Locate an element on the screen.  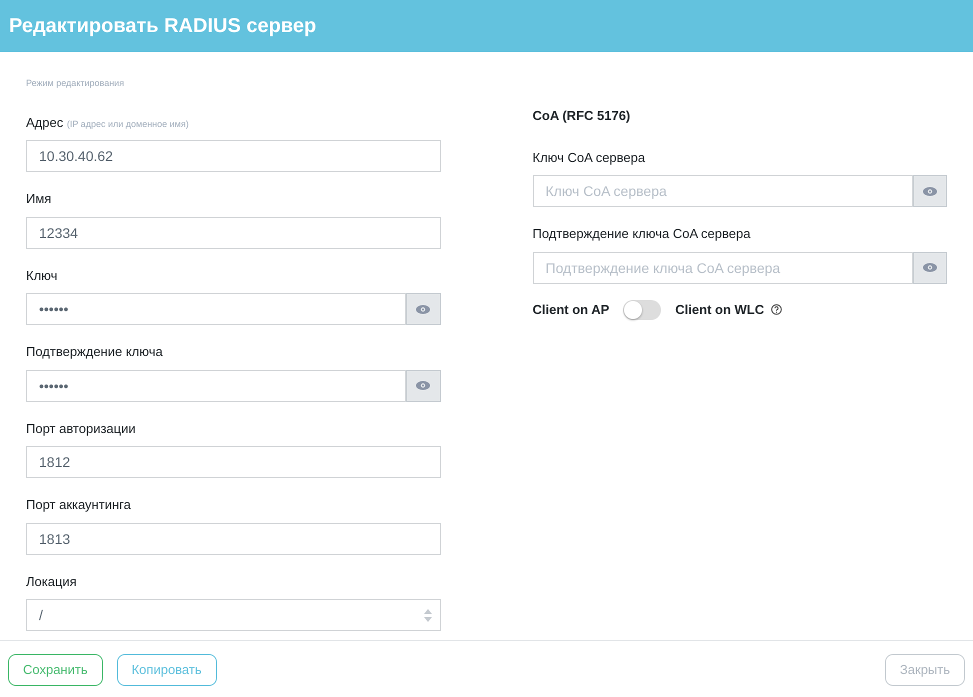
sort-arrows-icon is located at coordinates (428, 615).